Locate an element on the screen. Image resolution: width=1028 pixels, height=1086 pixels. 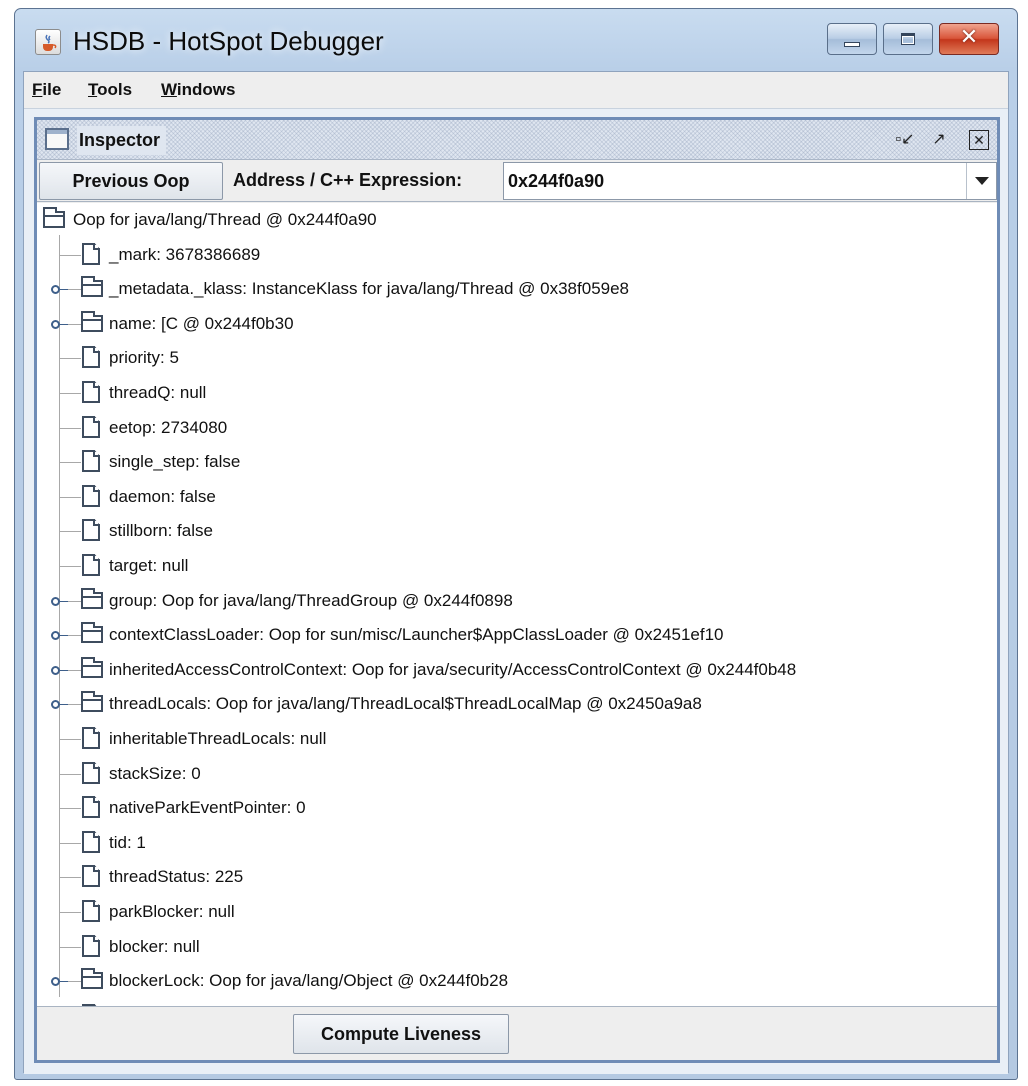
title-bar: HSDB - HotSpot Debugger ✕ is located at coordinates (516, 40).